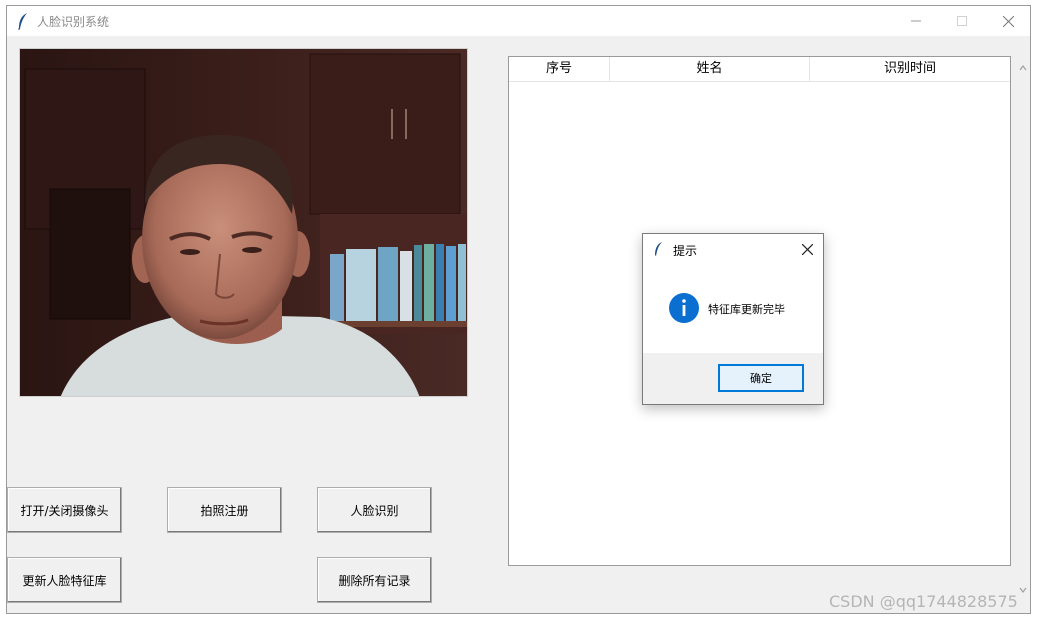  Describe the element at coordinates (224, 510) in the screenshot. I see `photo-register-button: 拍照注册` at that location.